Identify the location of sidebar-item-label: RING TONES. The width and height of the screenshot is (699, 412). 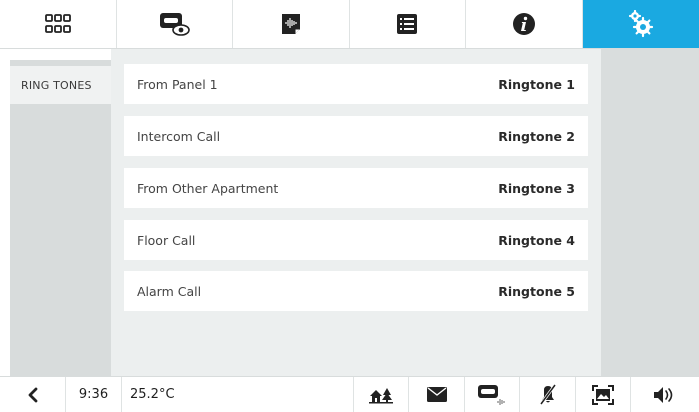
(56, 85).